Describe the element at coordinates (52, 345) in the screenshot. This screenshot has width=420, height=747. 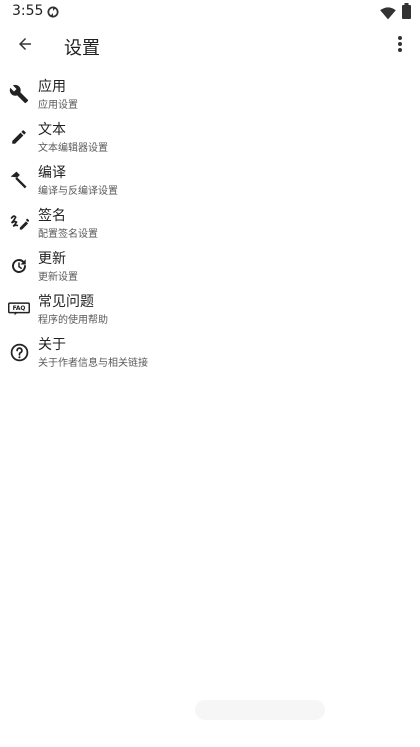
I see `settings-item-title: 关于` at that location.